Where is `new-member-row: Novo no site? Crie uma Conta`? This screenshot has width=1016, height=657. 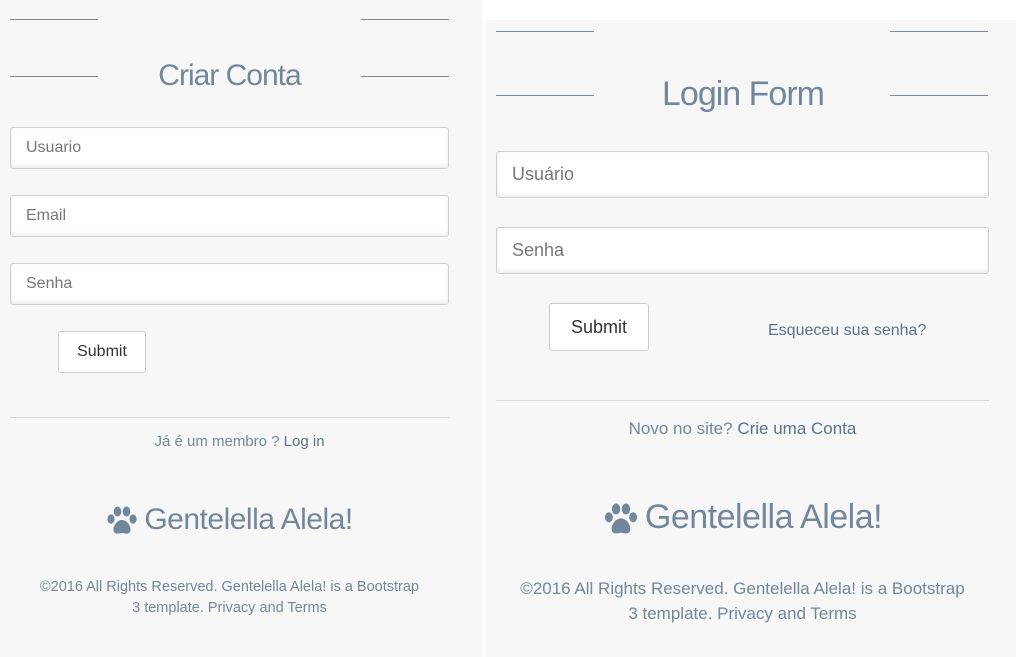
new-member-row: Novo no site? Crie uma Conta is located at coordinates (742, 429).